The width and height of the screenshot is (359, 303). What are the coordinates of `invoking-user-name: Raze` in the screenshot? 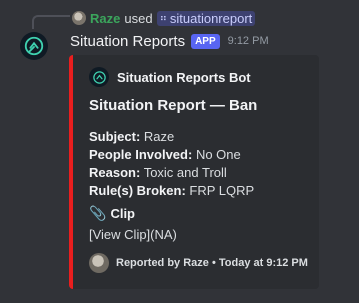 It's located at (105, 18).